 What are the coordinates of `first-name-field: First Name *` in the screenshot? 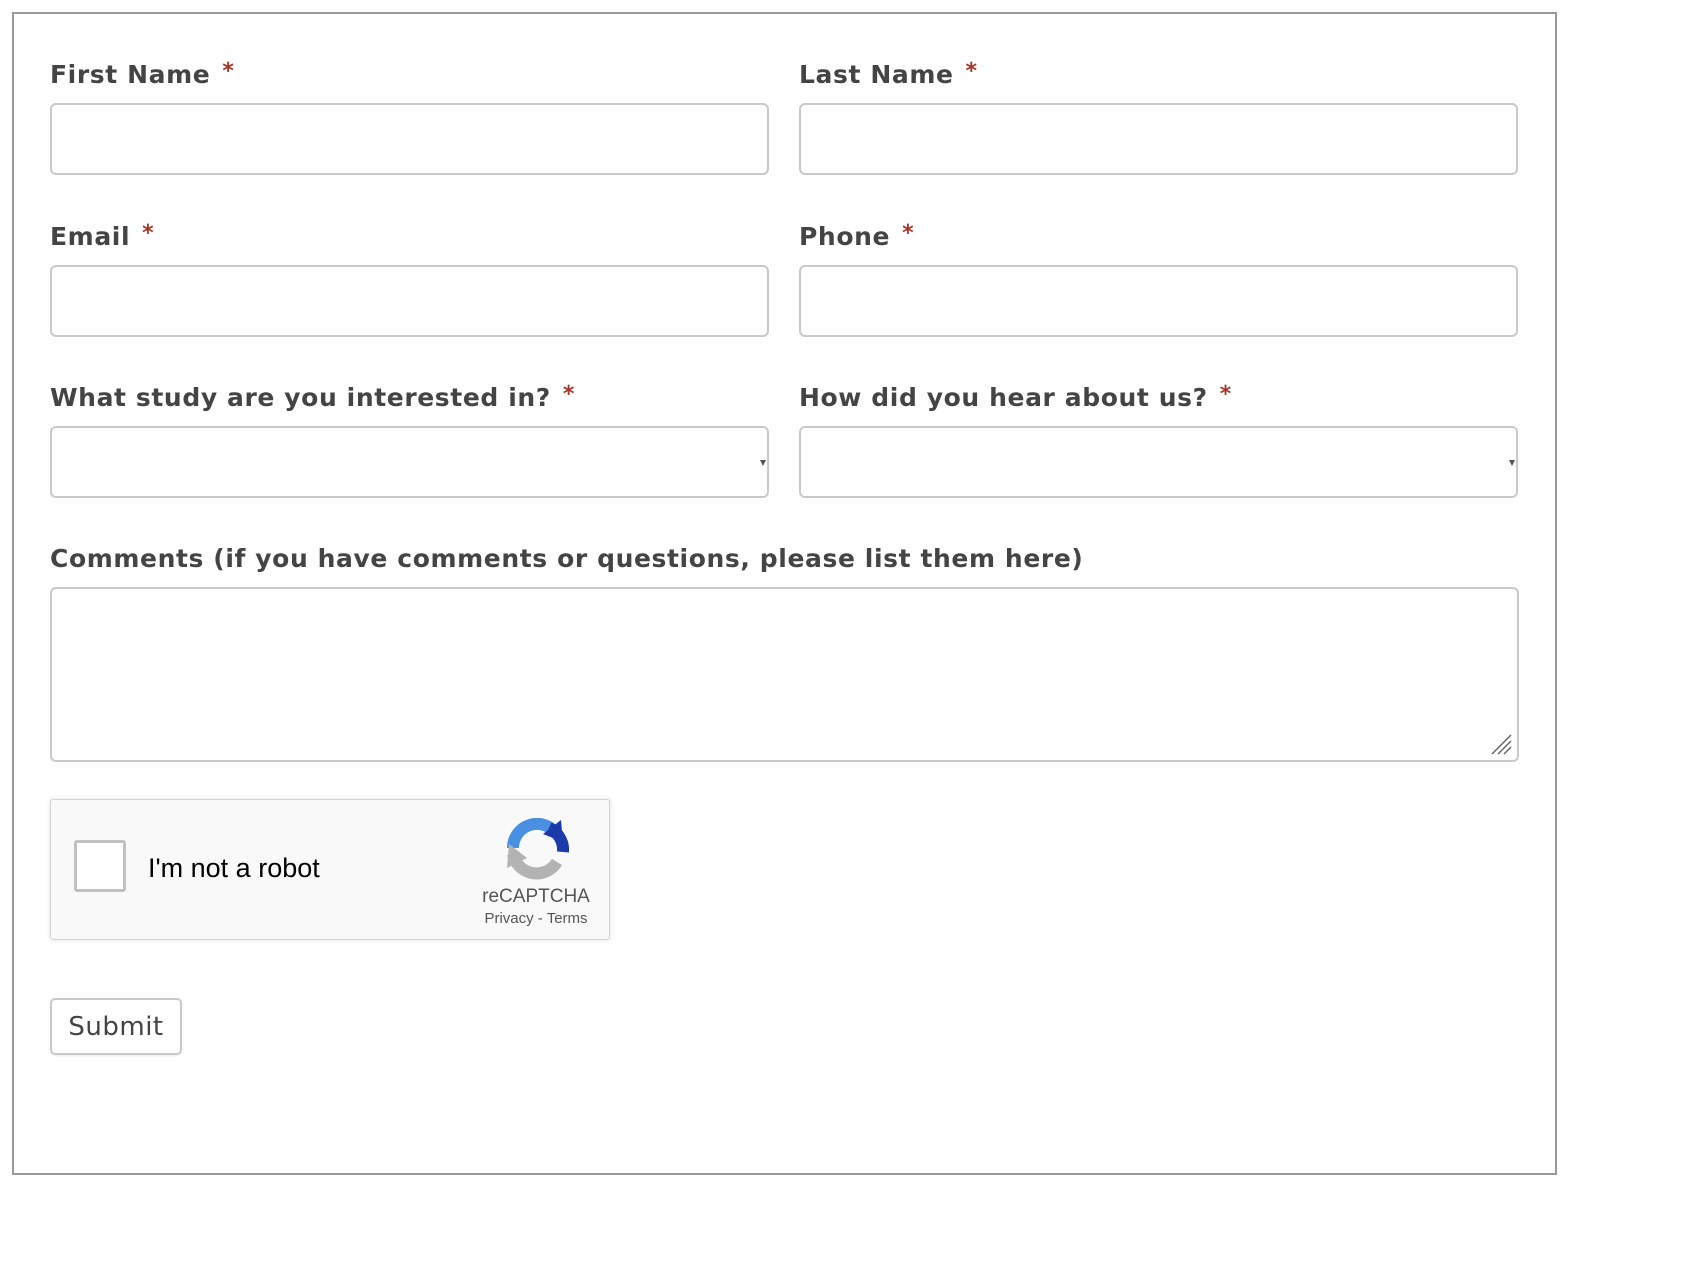 It's located at (409, 117).